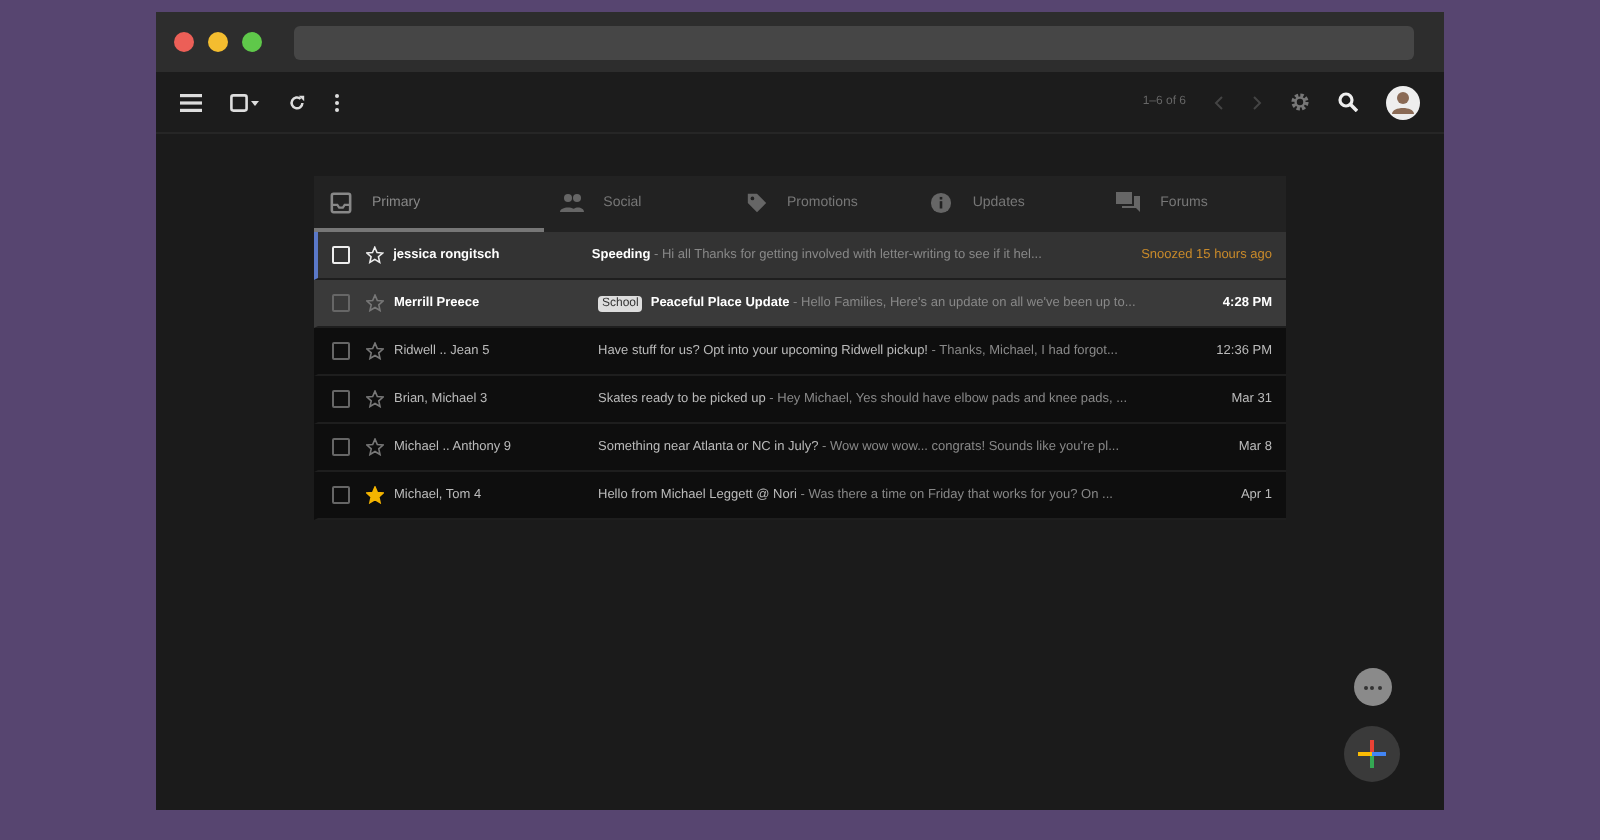  What do you see at coordinates (571, 202) in the screenshot?
I see `people-icon` at bounding box center [571, 202].